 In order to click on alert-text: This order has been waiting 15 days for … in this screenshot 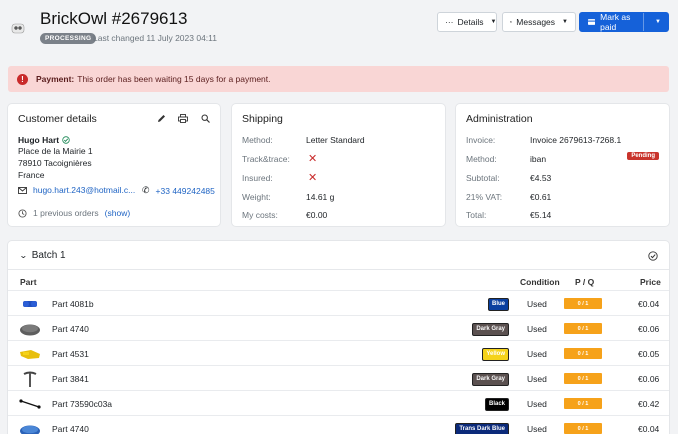, I will do `click(174, 79)`.